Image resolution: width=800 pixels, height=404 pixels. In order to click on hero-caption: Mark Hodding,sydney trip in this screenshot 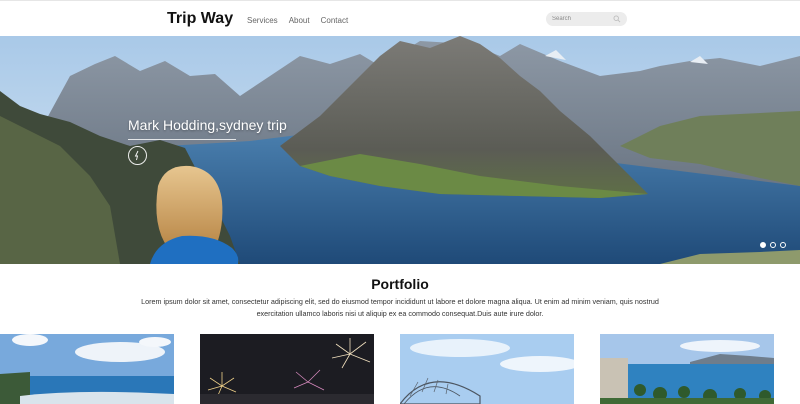, I will do `click(207, 125)`.